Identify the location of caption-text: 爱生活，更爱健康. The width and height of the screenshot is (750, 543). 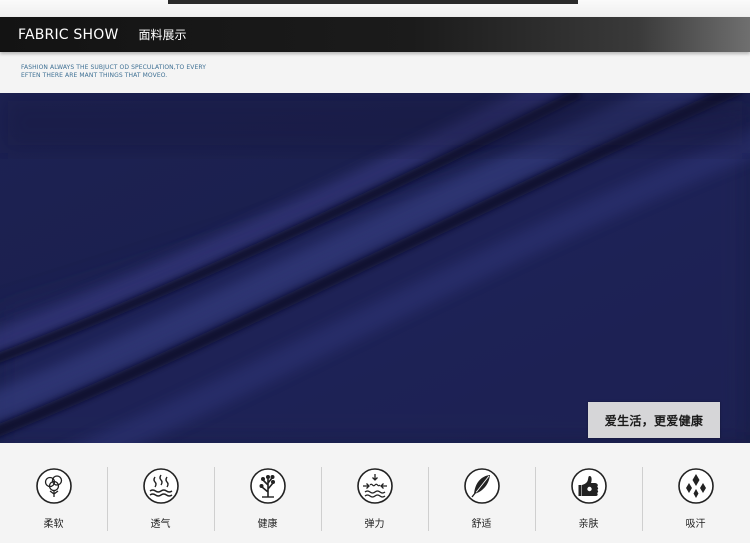
(654, 420).